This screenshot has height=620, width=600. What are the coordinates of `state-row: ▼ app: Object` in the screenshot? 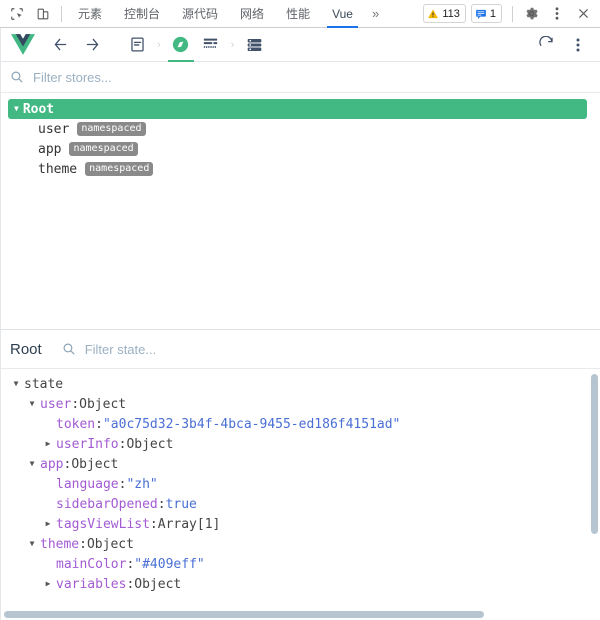 It's located at (300, 464).